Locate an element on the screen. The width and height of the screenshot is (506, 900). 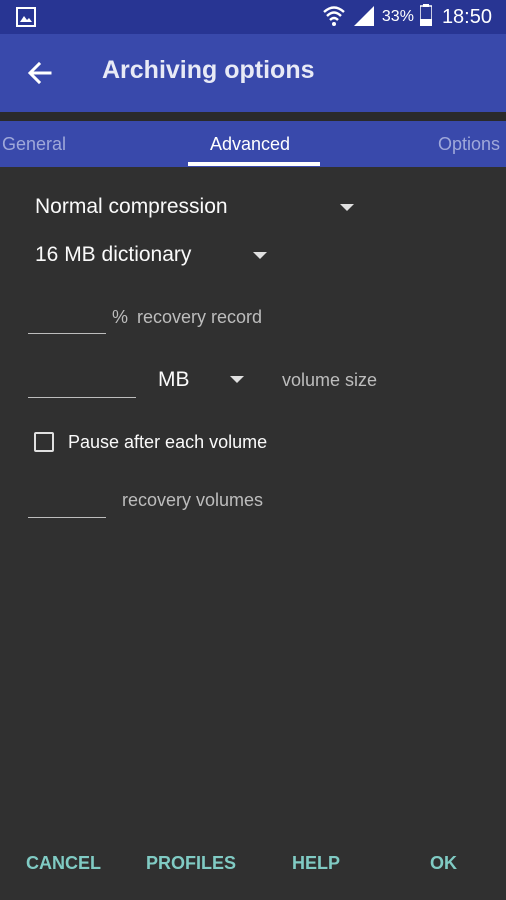
app-bar: Archiving options is located at coordinates (253, 73).